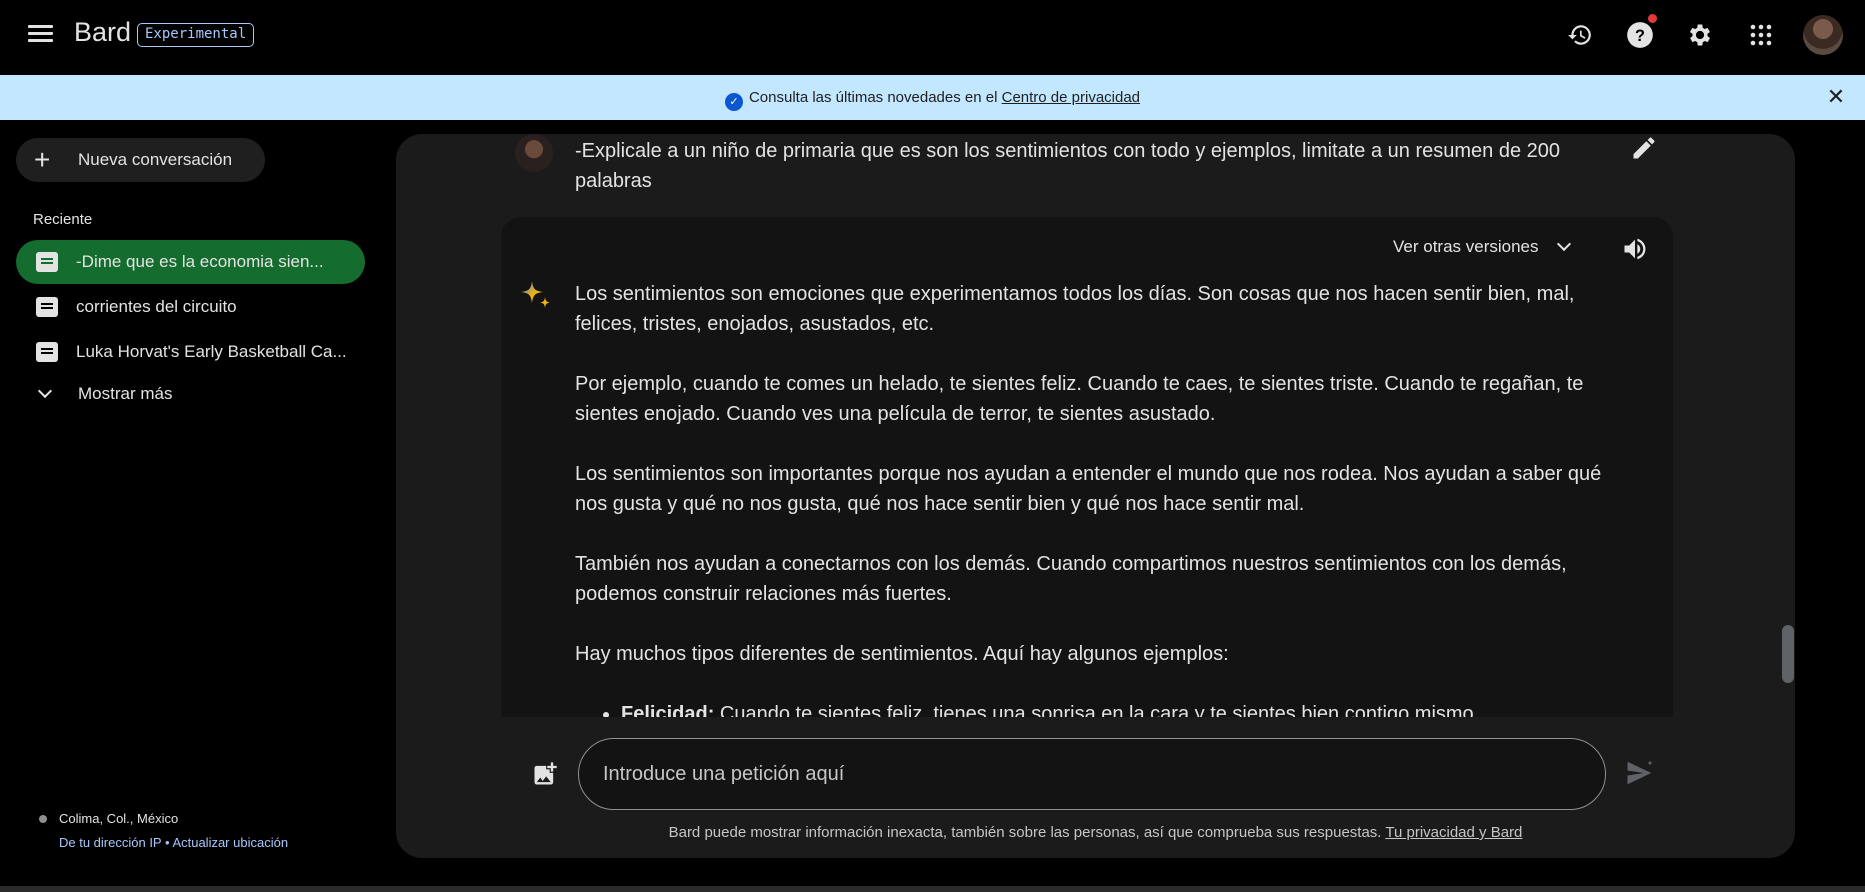 The image size is (1865, 892). What do you see at coordinates (534, 153) in the screenshot?
I see `user-avatar` at bounding box center [534, 153].